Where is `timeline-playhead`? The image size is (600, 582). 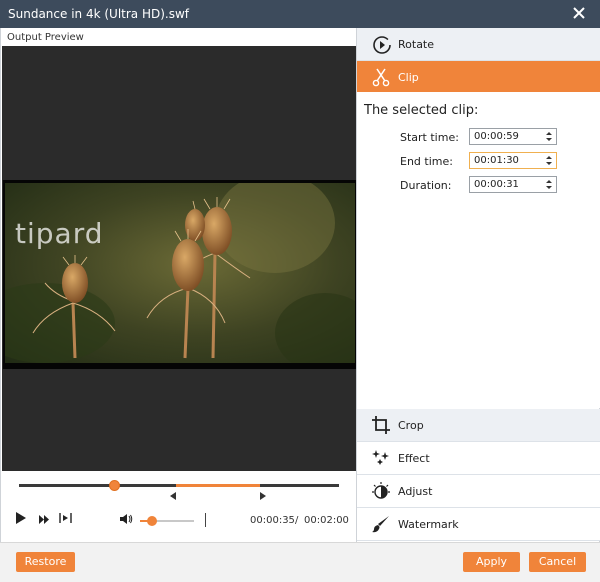
timeline-playhead is located at coordinates (115, 485).